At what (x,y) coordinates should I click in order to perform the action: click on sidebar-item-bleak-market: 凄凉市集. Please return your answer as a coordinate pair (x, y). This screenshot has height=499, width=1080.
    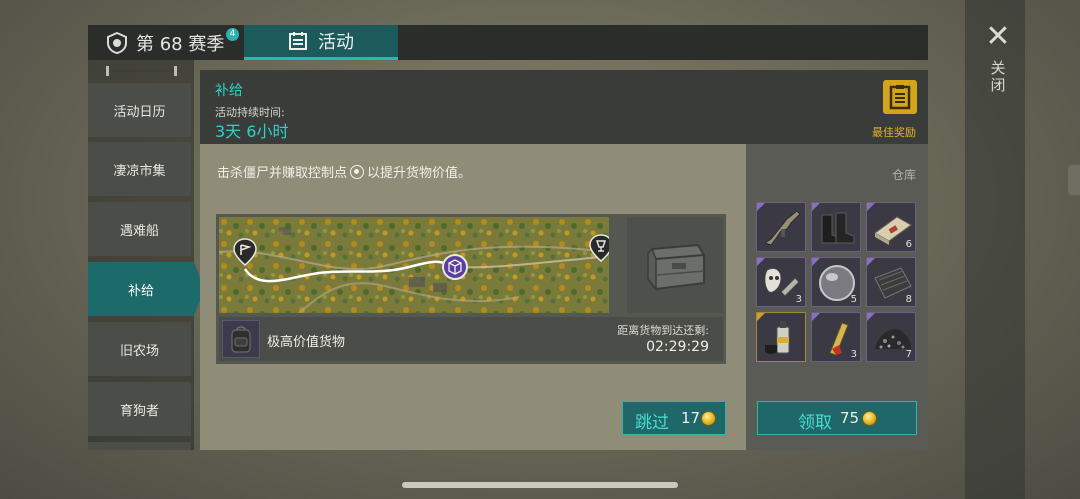
    Looking at the image, I should click on (139, 169).